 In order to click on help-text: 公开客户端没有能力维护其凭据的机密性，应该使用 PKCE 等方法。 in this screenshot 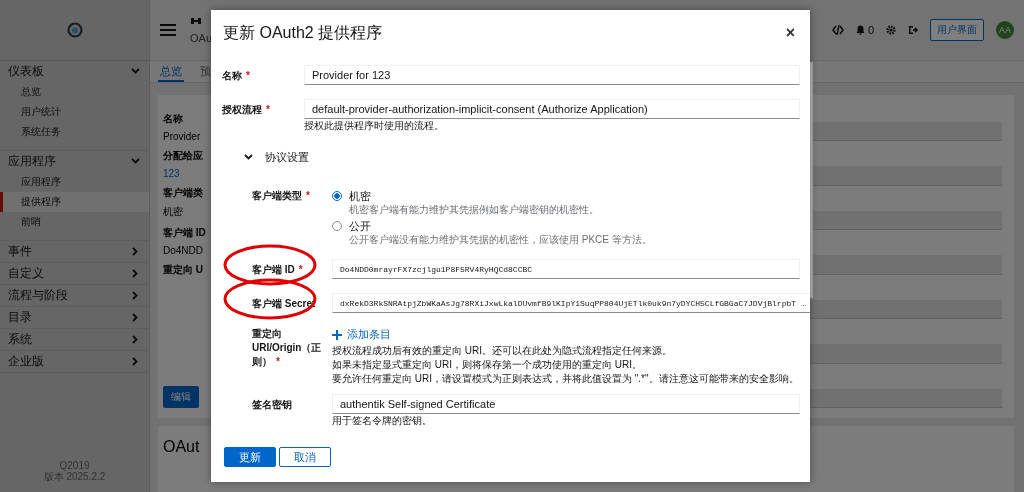, I will do `click(501, 240)`.